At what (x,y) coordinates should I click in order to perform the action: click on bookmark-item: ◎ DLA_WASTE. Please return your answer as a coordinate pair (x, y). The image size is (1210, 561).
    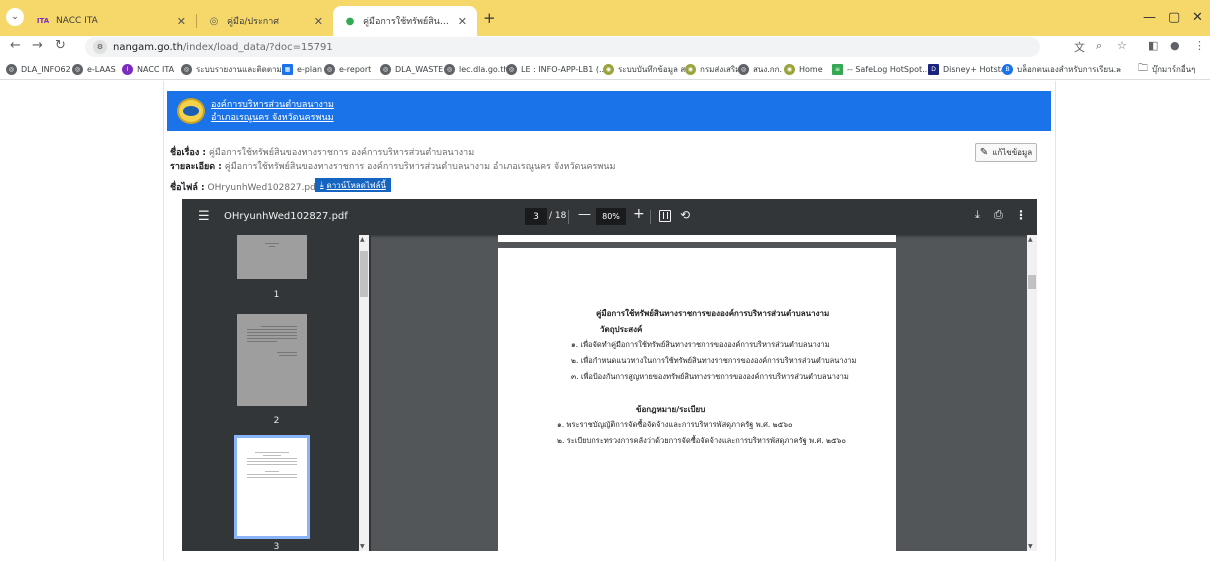
    Looking at the image, I should click on (411, 69).